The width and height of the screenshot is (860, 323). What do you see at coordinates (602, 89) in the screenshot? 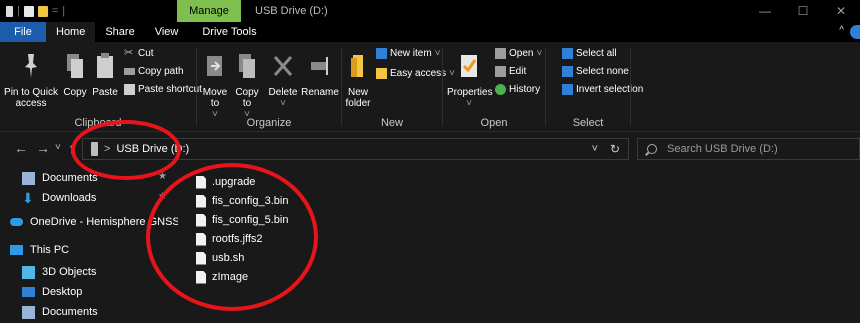
I see `invert-selection-button: Invert selection` at bounding box center [602, 89].